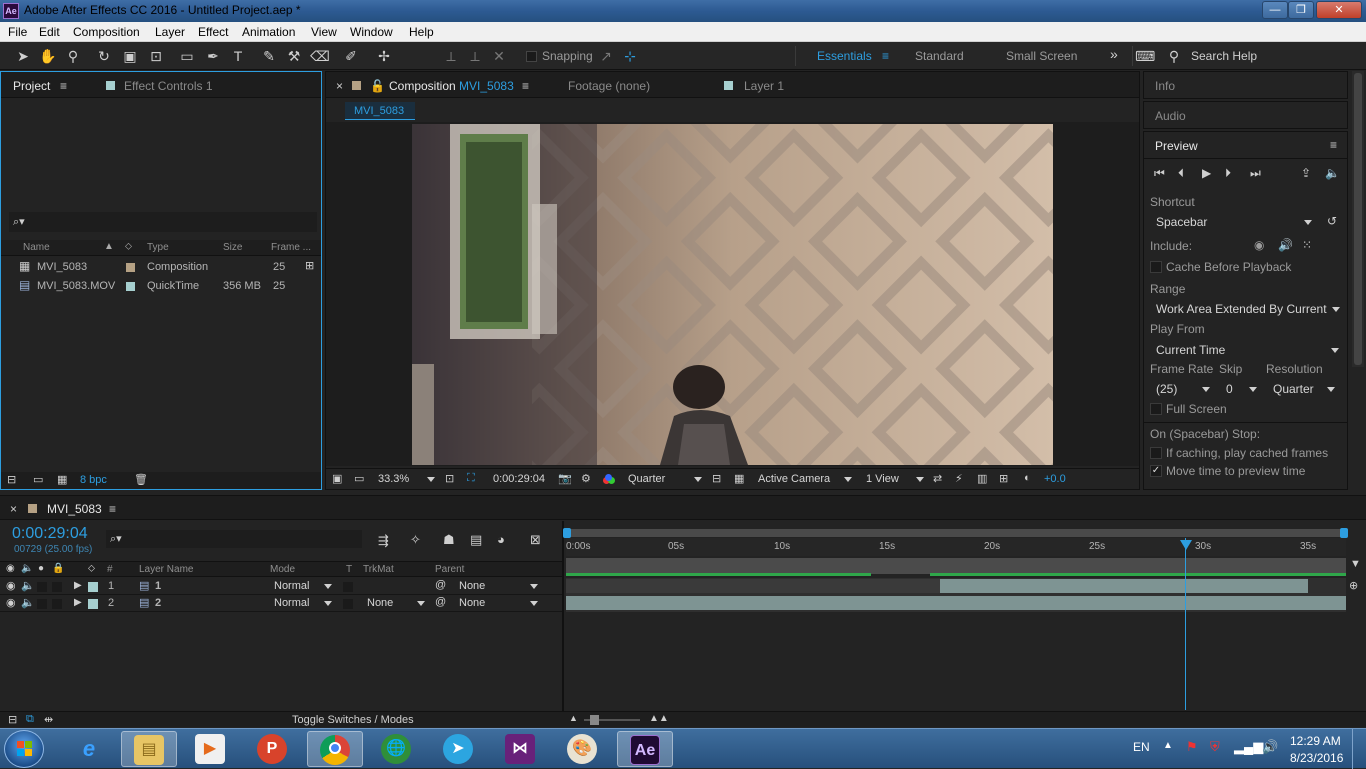 The width and height of the screenshot is (1366, 769). Describe the element at coordinates (1270, 747) in the screenshot. I see `volume-icon: 🔊` at that location.